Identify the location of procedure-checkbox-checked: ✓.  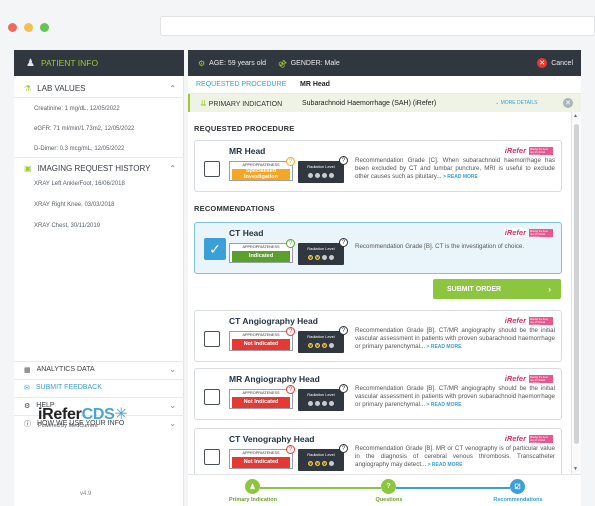
(215, 249).